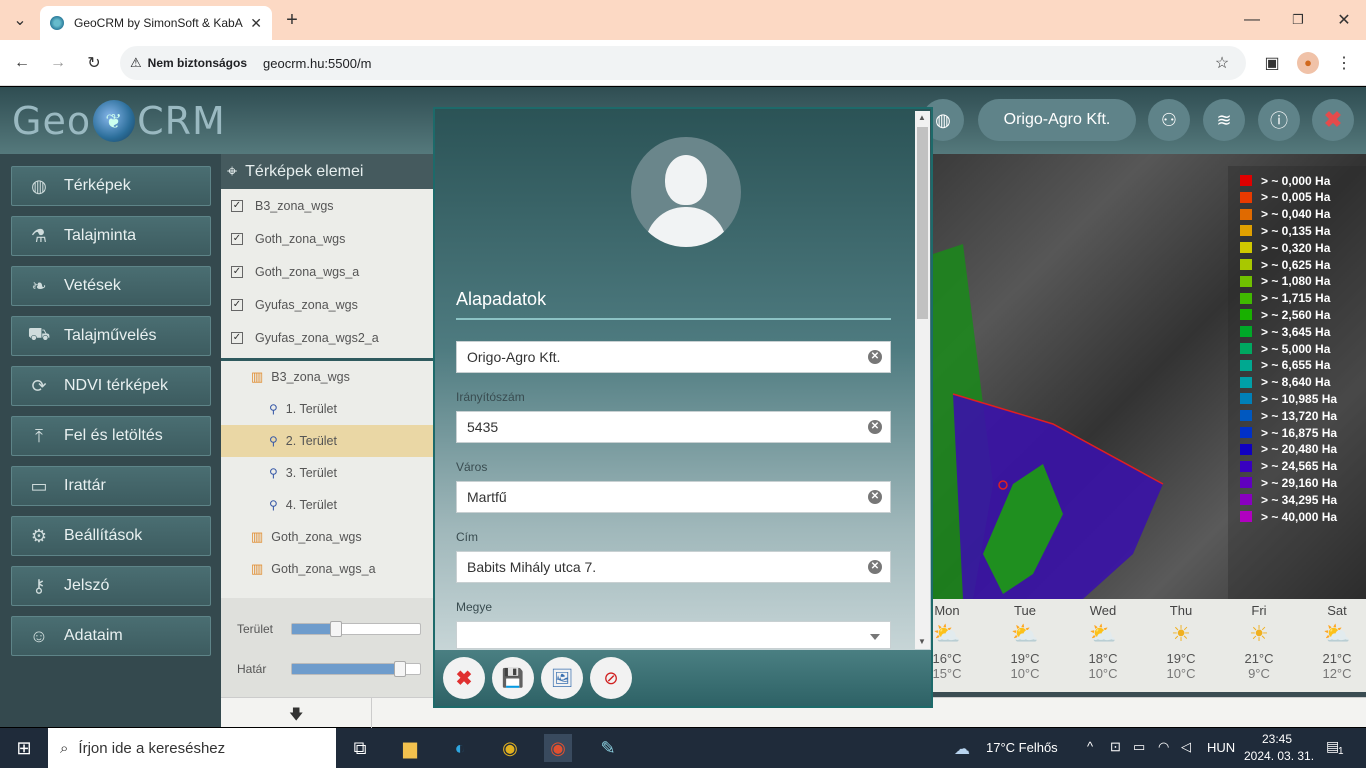  What do you see at coordinates (356, 629) in the screenshot?
I see `area-slider` at bounding box center [356, 629].